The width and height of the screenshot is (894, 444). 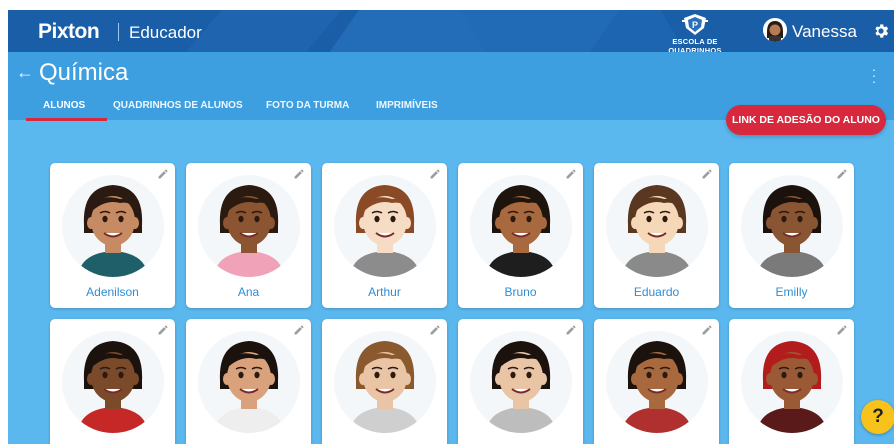 What do you see at coordinates (248, 292) in the screenshot?
I see `student-name: Ana` at bounding box center [248, 292].